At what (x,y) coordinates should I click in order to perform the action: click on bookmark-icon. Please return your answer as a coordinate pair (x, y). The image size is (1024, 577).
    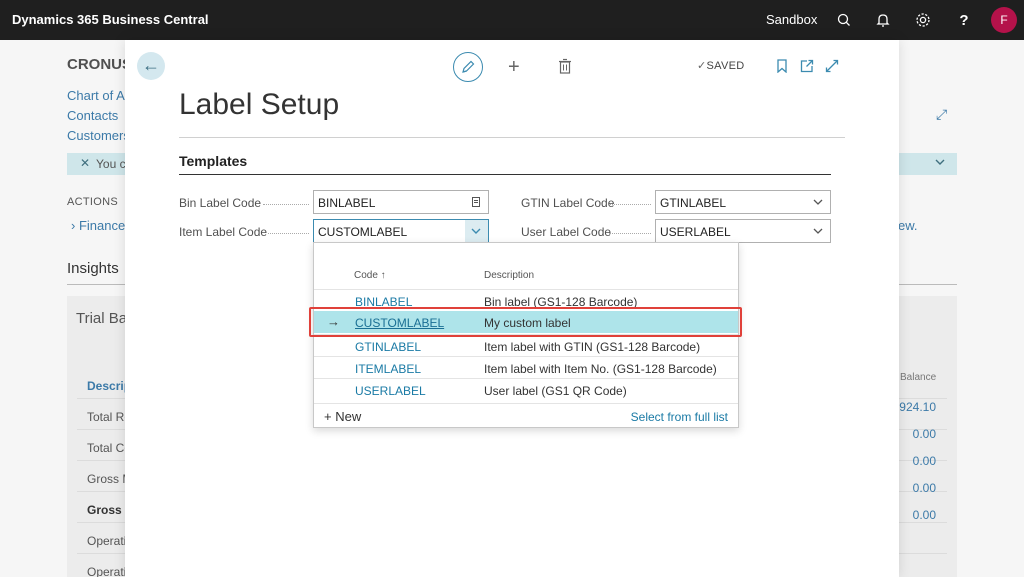
    Looking at the image, I should click on (782, 66).